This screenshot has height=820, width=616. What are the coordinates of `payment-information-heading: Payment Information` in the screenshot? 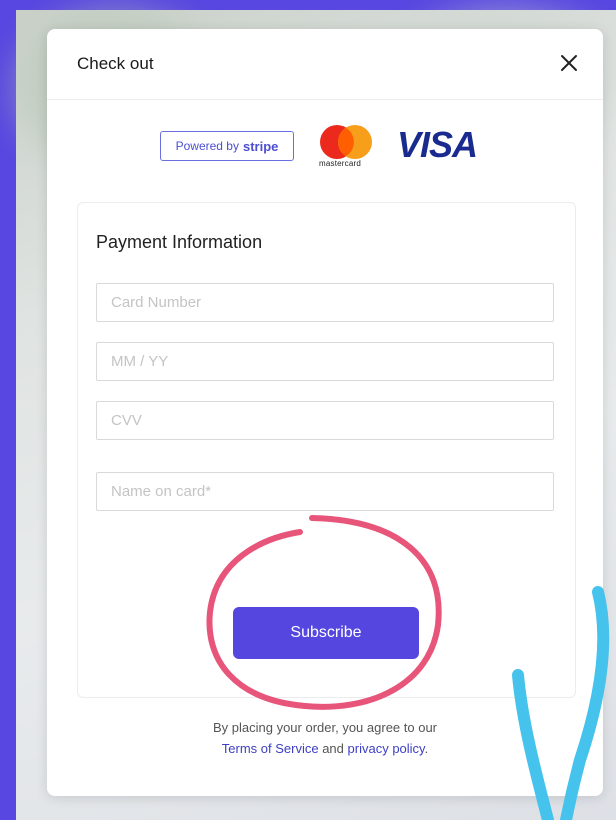 It's located at (179, 242).